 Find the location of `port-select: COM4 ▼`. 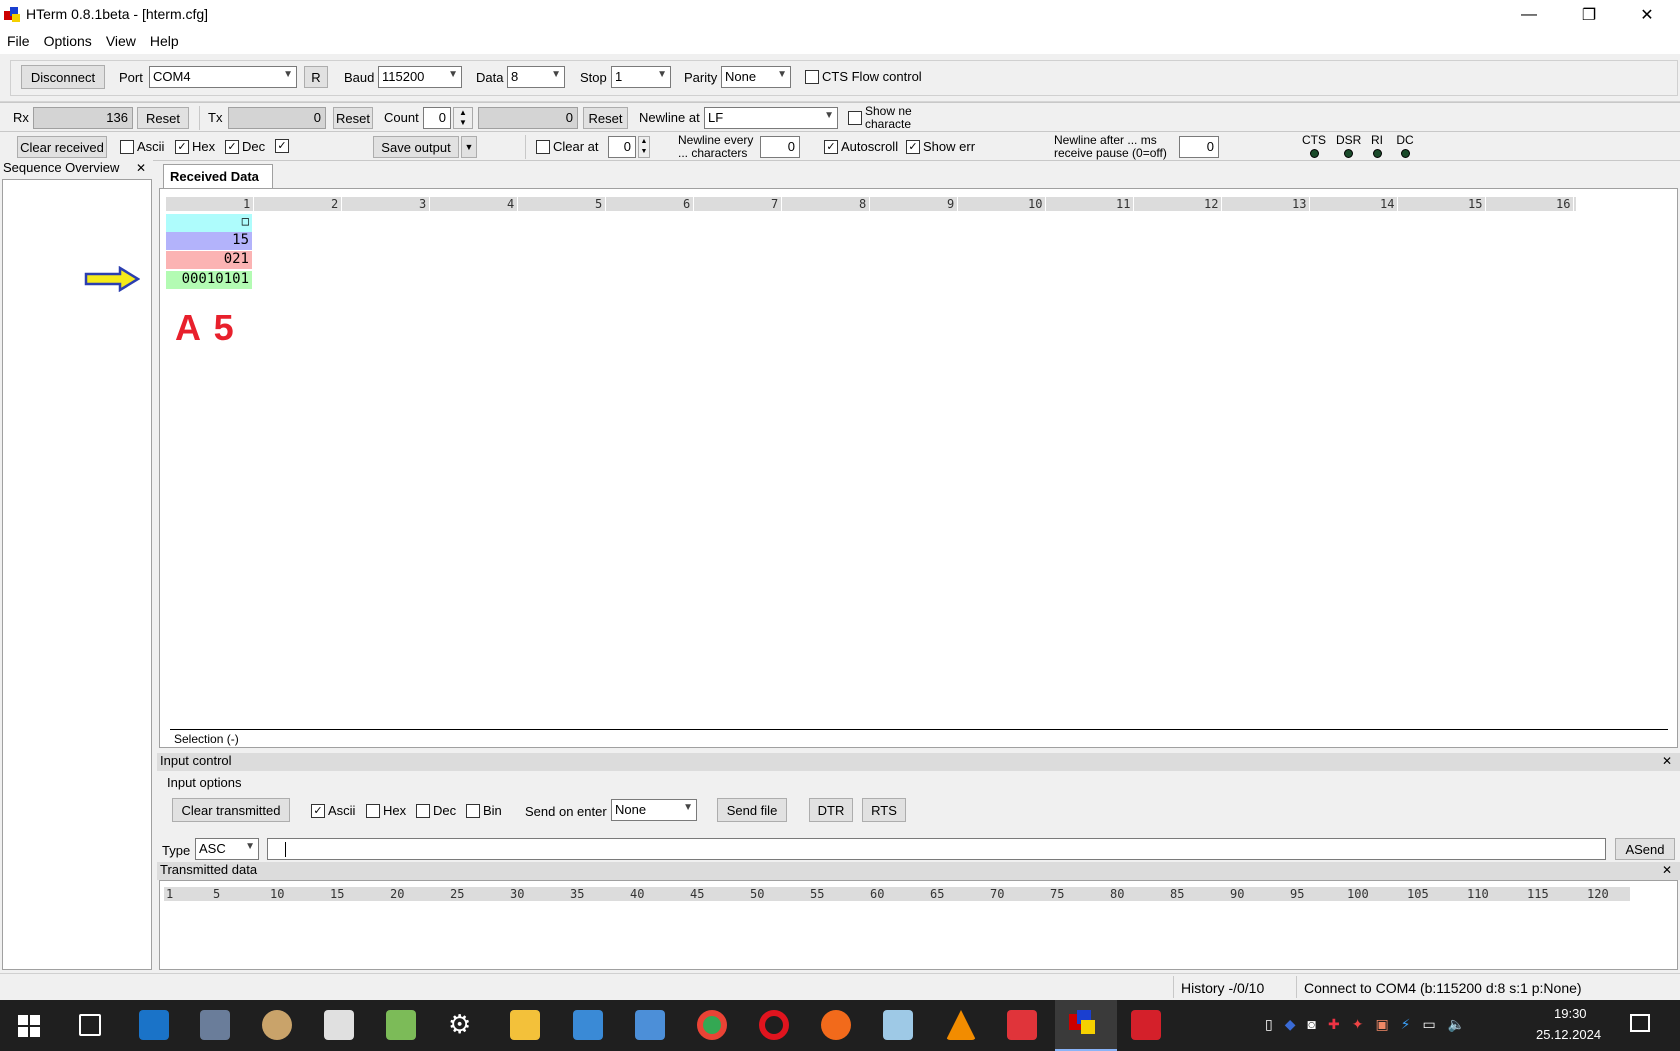

port-select: COM4 ▼ is located at coordinates (223, 77).